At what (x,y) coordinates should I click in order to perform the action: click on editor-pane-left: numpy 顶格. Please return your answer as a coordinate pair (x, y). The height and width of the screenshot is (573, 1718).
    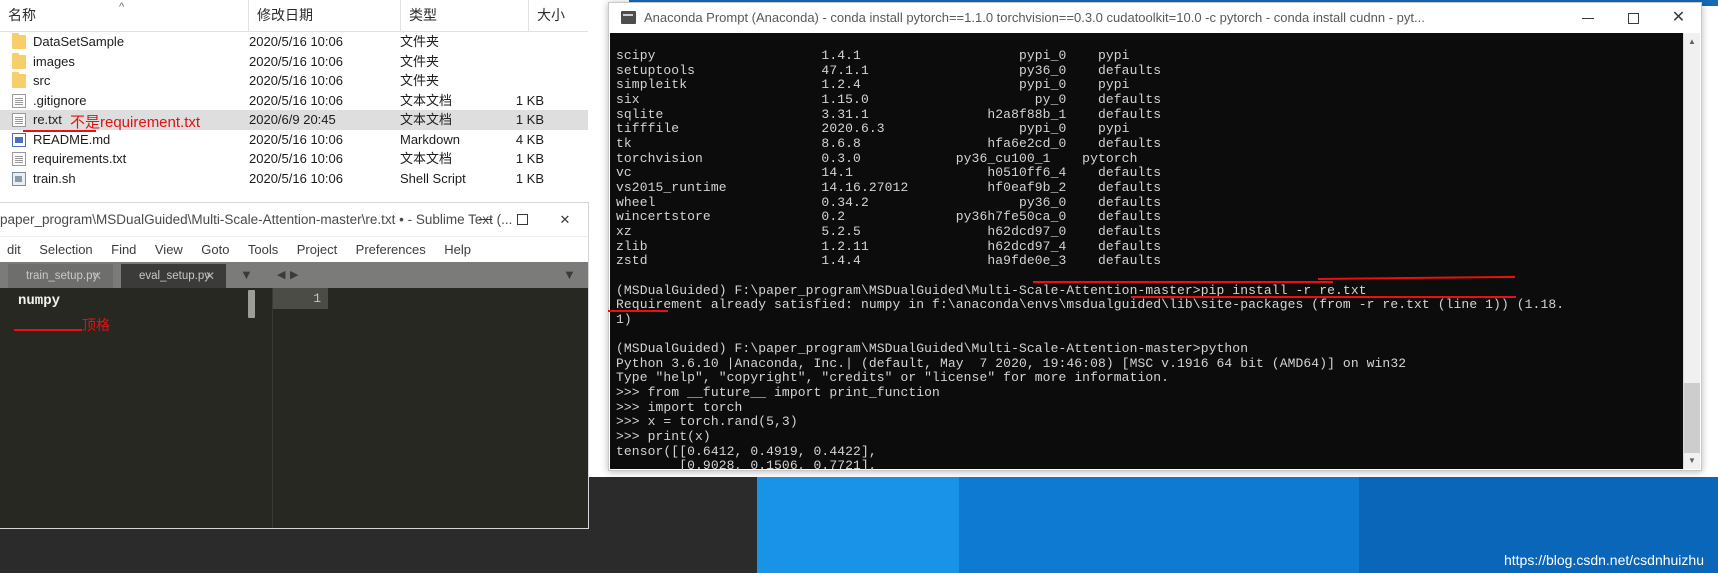
    Looking at the image, I should click on (136, 408).